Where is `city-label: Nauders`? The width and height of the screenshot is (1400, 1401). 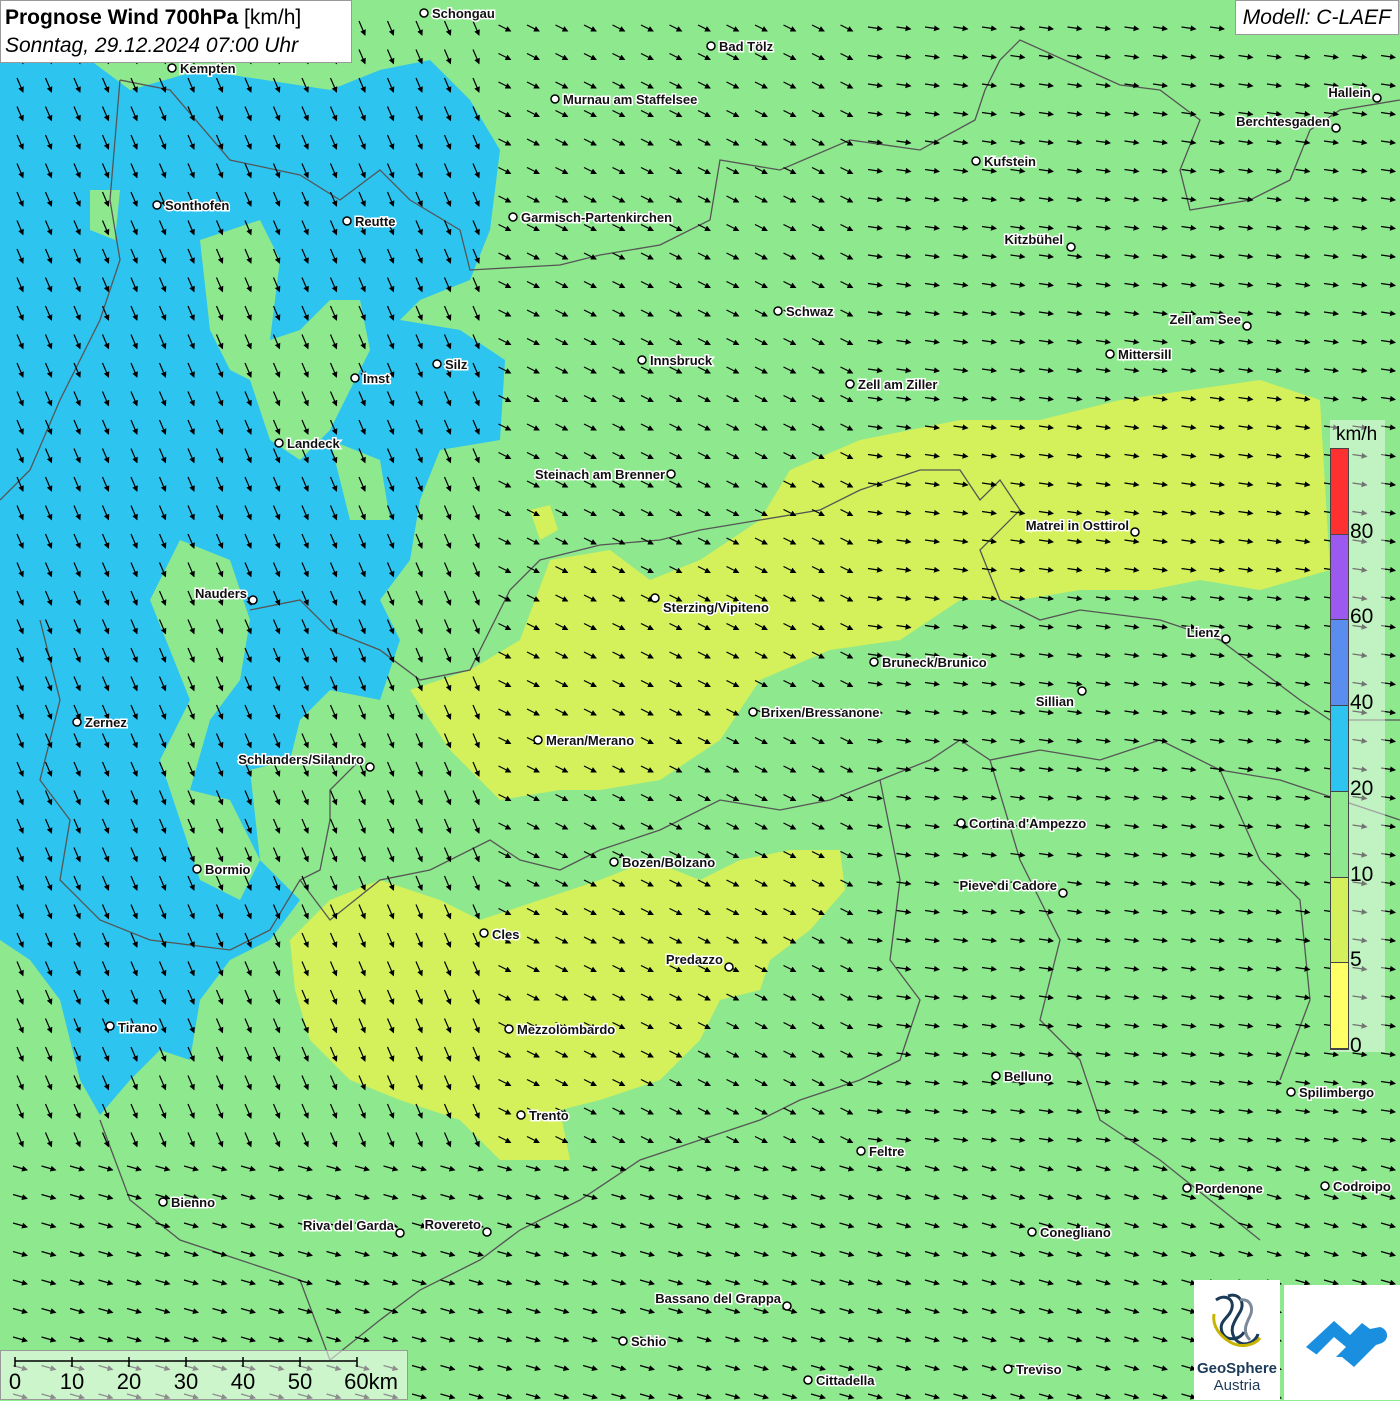
city-label: Nauders is located at coordinates (221, 593).